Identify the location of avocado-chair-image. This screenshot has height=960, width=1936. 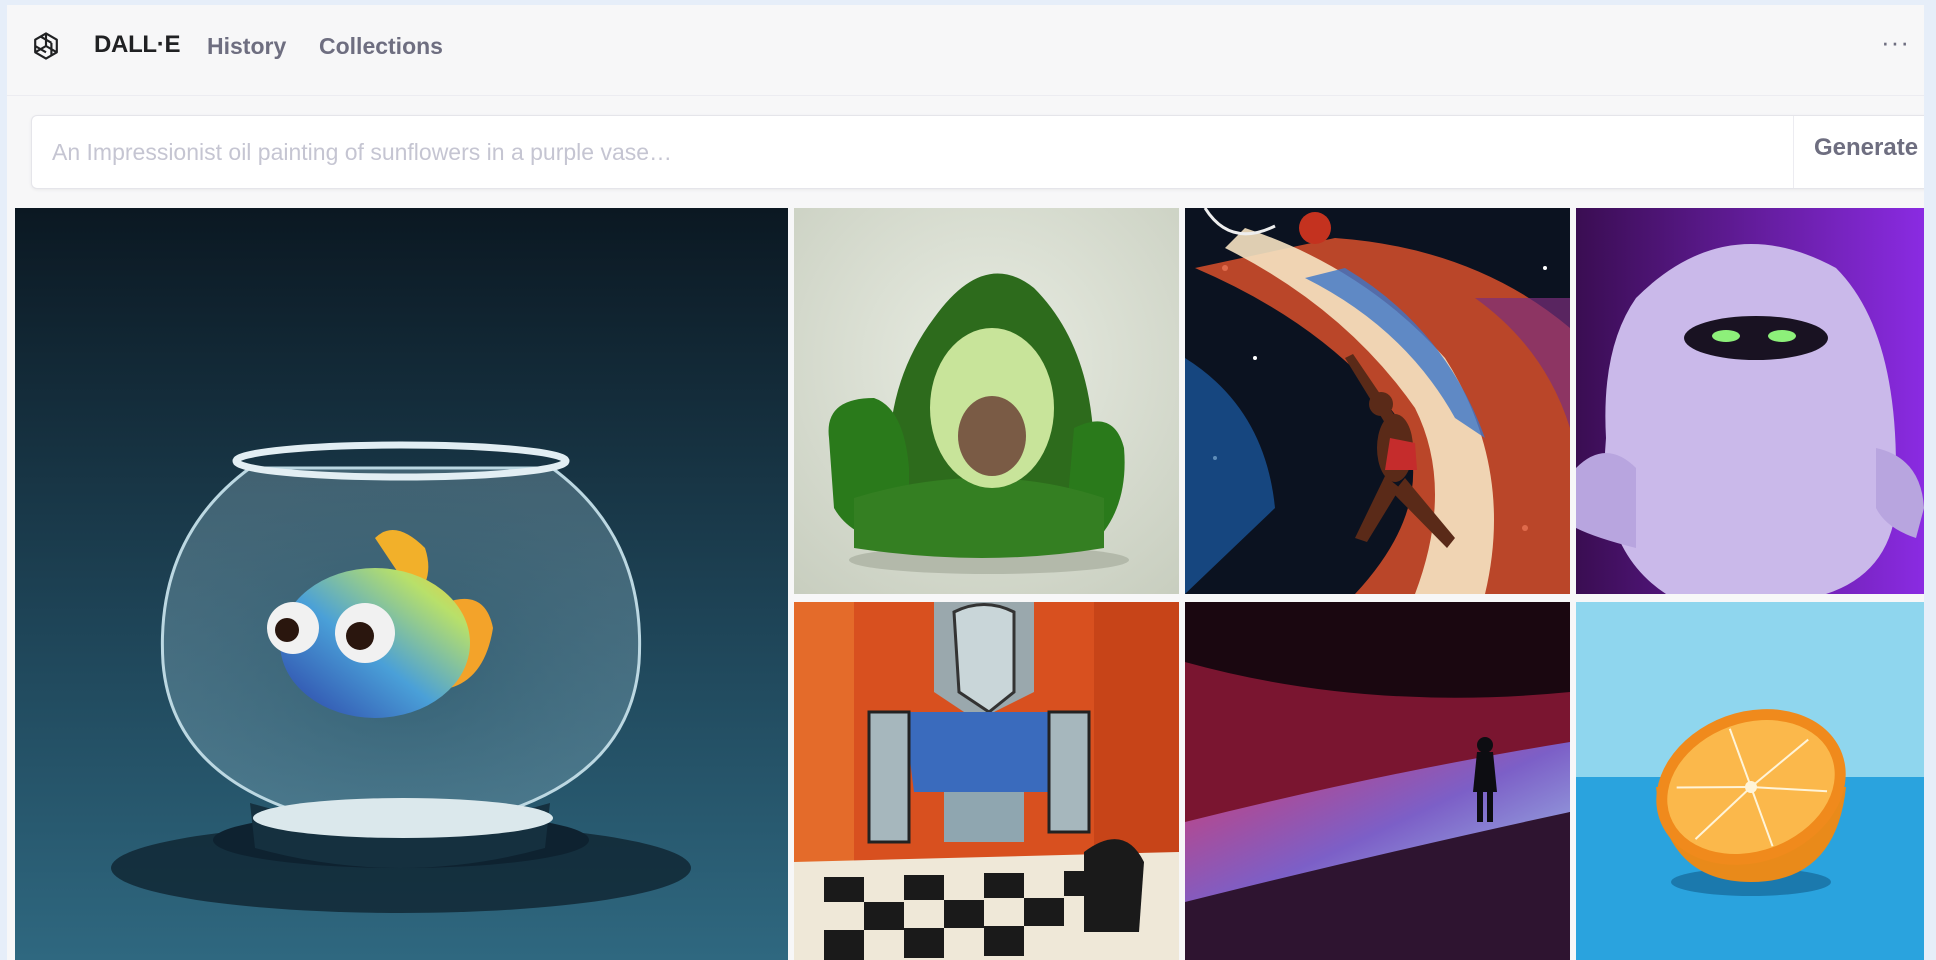
(986, 401).